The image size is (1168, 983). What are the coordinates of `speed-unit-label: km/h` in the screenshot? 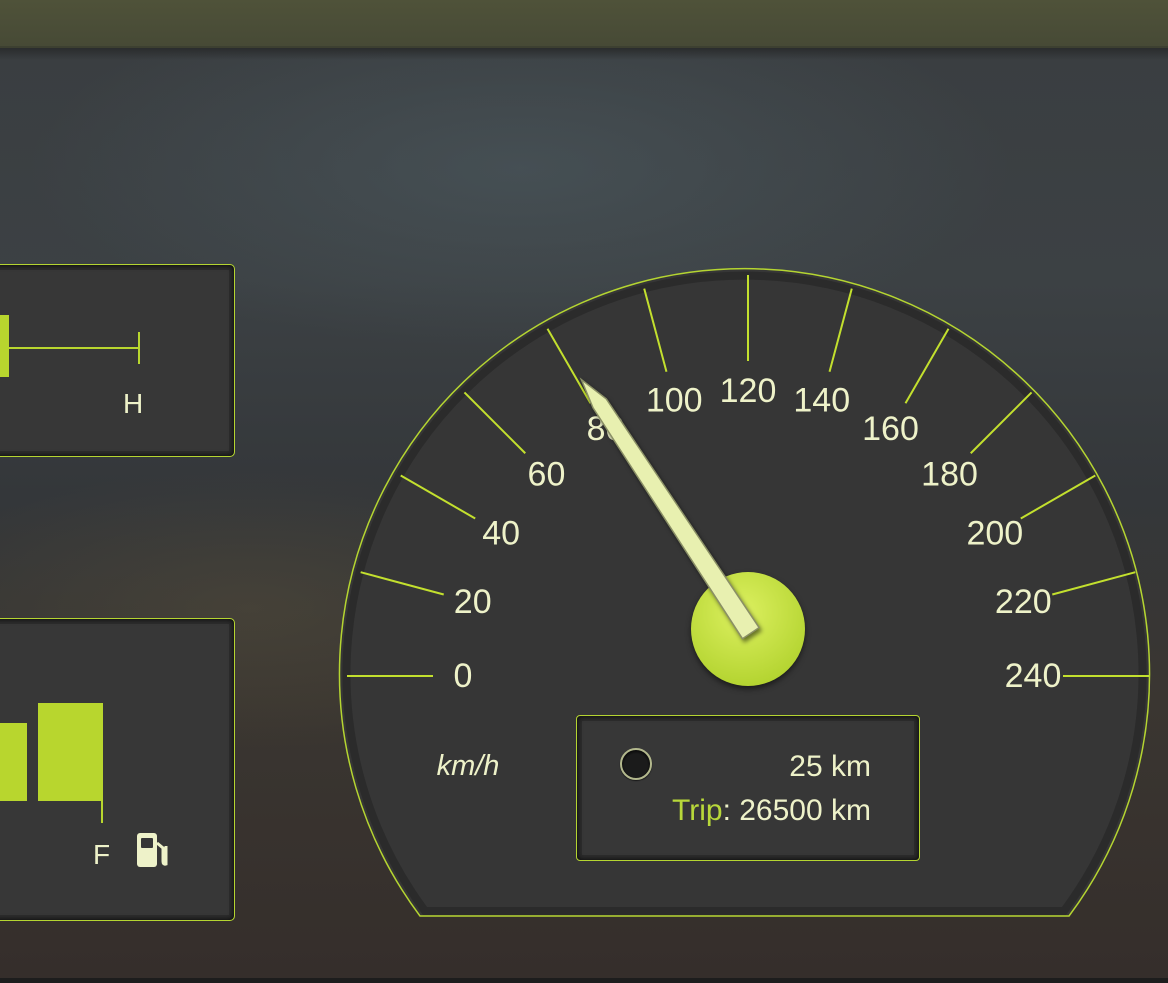 It's located at (468, 766).